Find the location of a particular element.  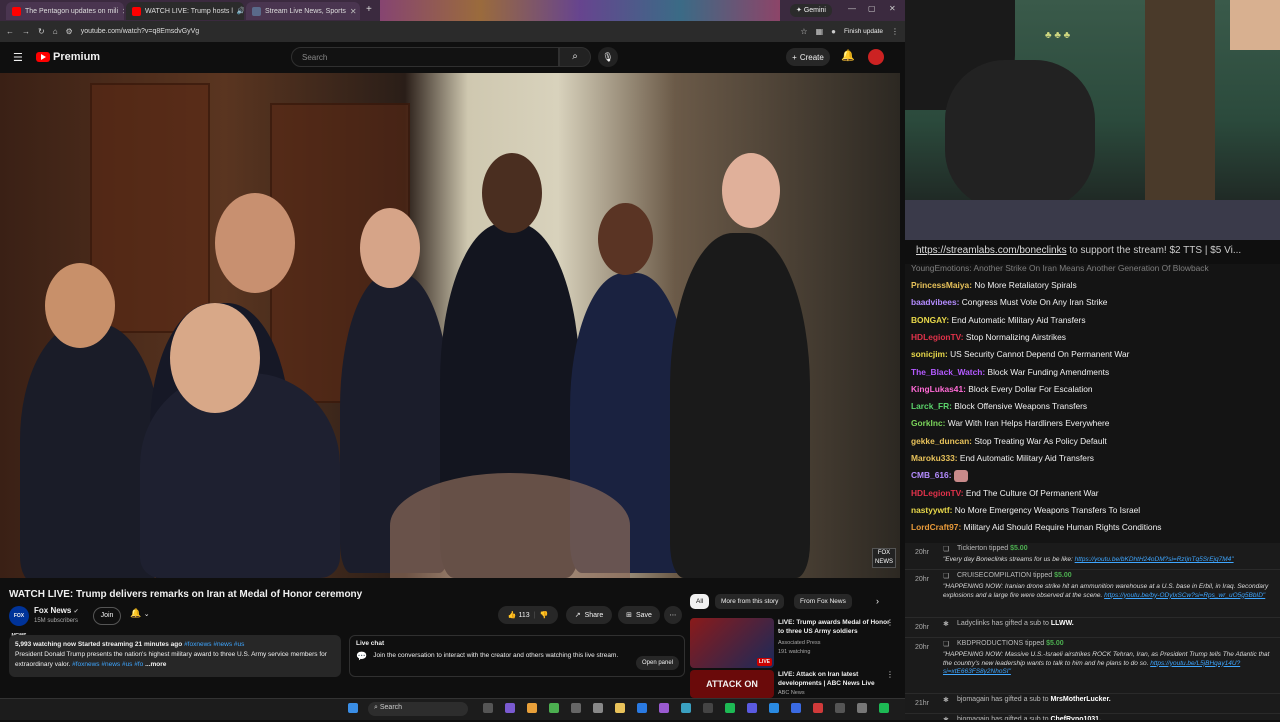

hashtags: #foxnews #news #us is located at coordinates (214, 644).